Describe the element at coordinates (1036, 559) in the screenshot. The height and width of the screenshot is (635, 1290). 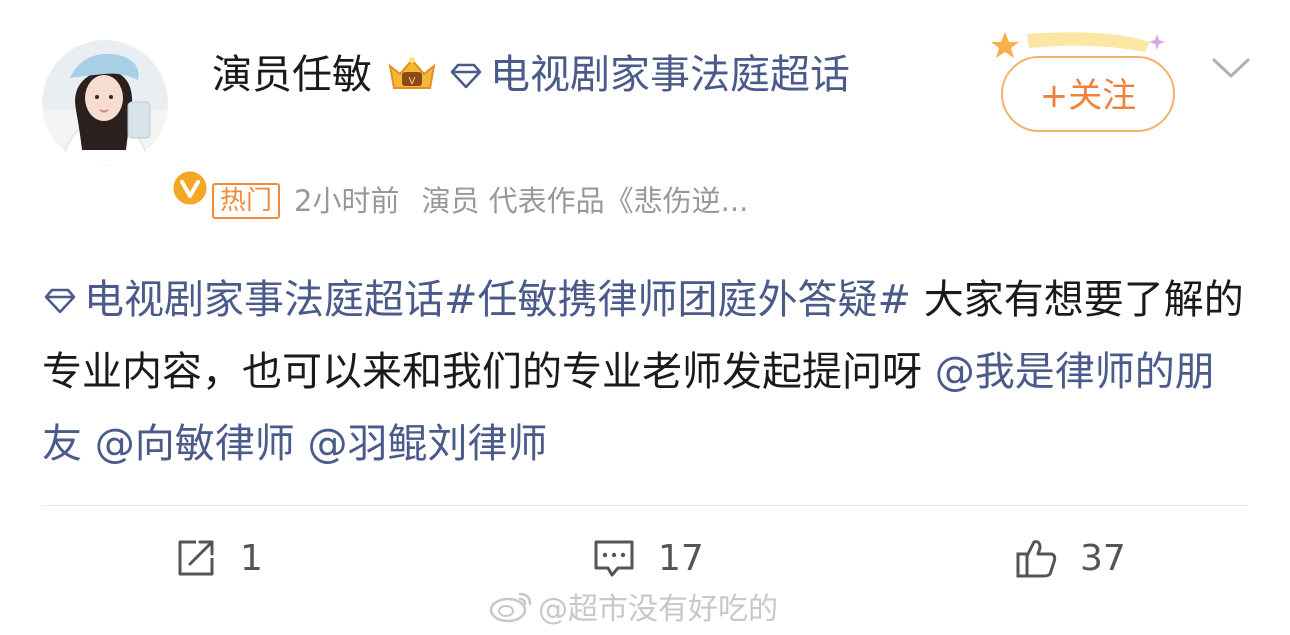
I see `thumbs-up-icon` at that location.